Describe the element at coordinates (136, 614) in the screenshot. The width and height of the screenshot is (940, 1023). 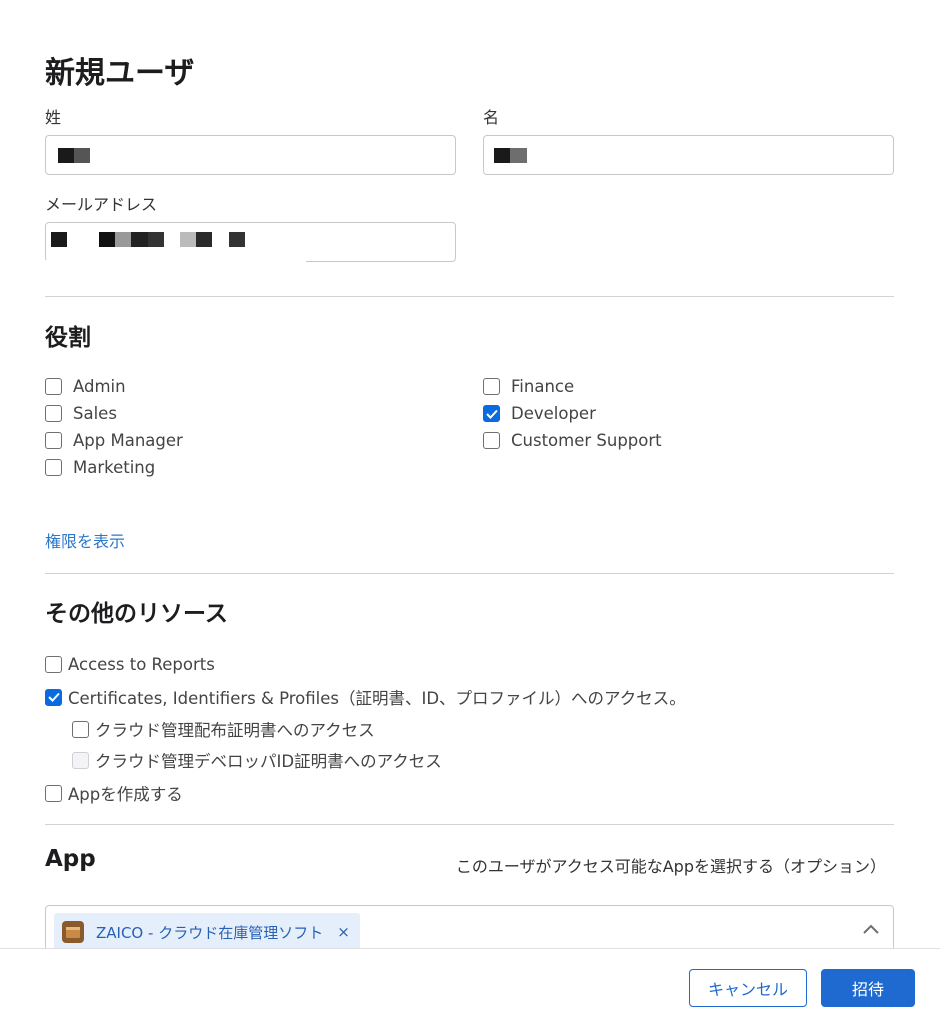
I see `resources-title: その他のリソース` at that location.